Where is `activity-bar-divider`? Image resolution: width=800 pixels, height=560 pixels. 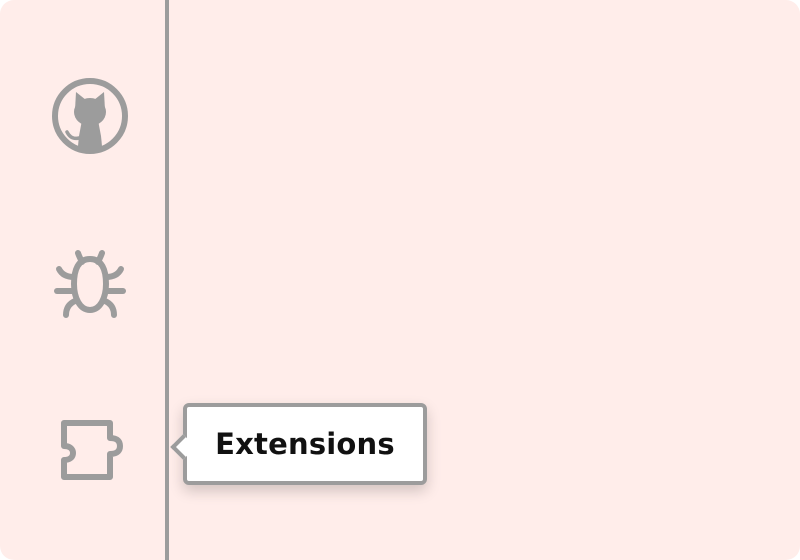 activity-bar-divider is located at coordinates (167, 280).